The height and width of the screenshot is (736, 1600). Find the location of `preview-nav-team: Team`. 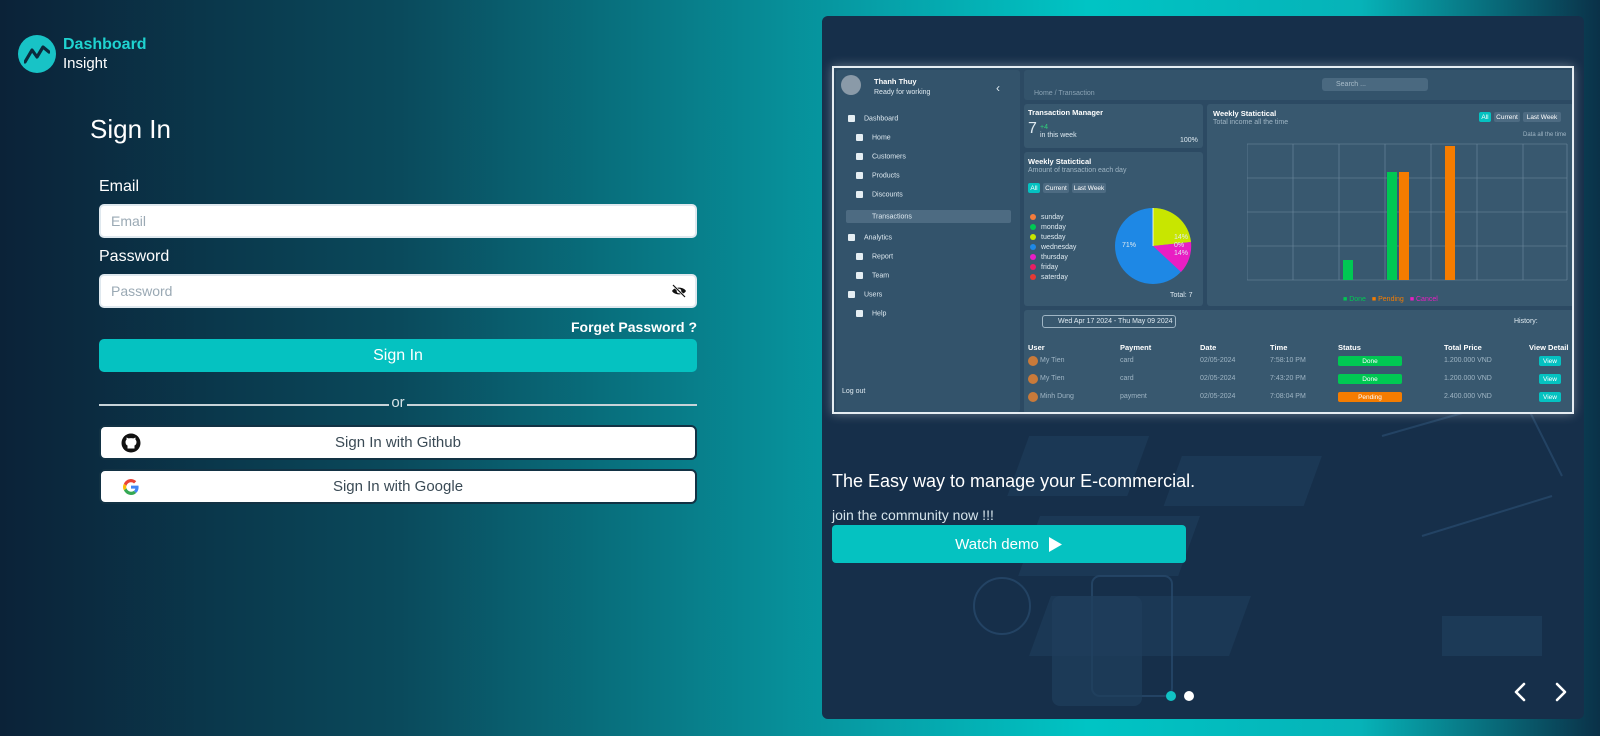

preview-nav-team: Team is located at coordinates (881, 276).